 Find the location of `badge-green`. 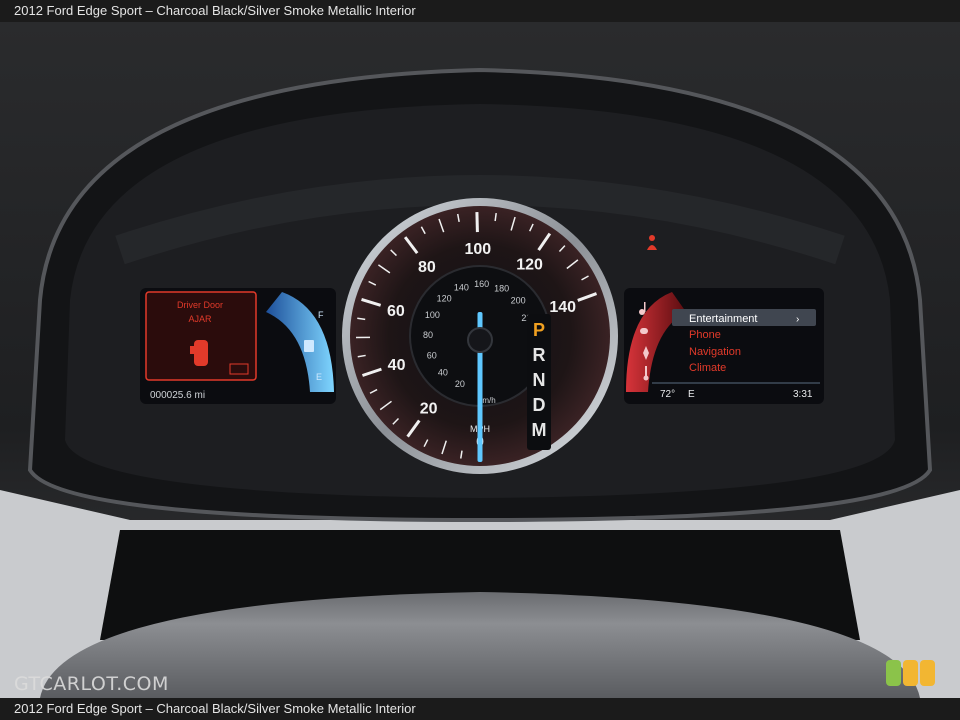

badge-green is located at coordinates (893, 673).